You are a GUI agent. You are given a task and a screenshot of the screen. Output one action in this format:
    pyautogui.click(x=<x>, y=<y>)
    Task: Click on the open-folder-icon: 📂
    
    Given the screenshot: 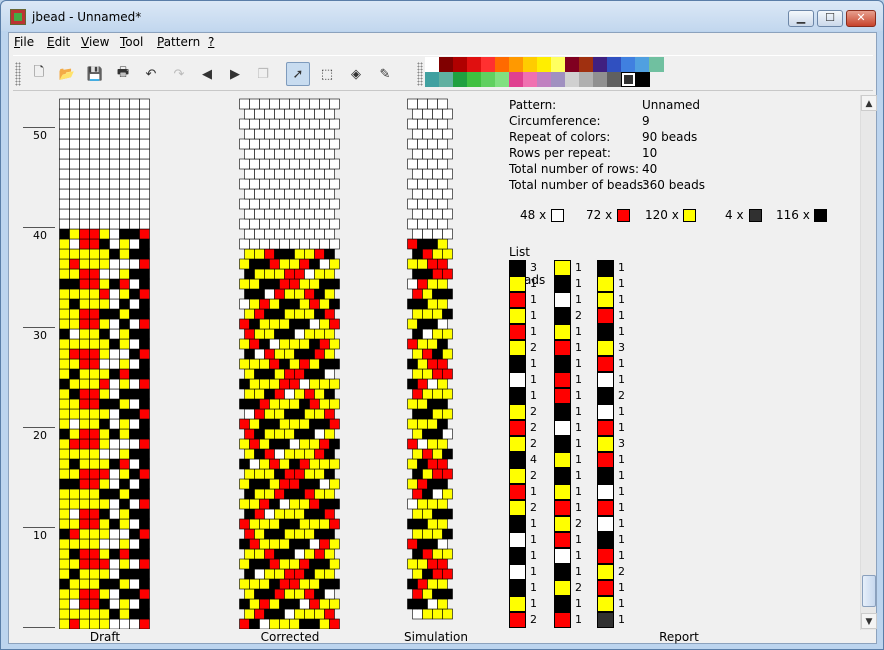 What is the action you would take?
    pyautogui.click(x=67, y=74)
    